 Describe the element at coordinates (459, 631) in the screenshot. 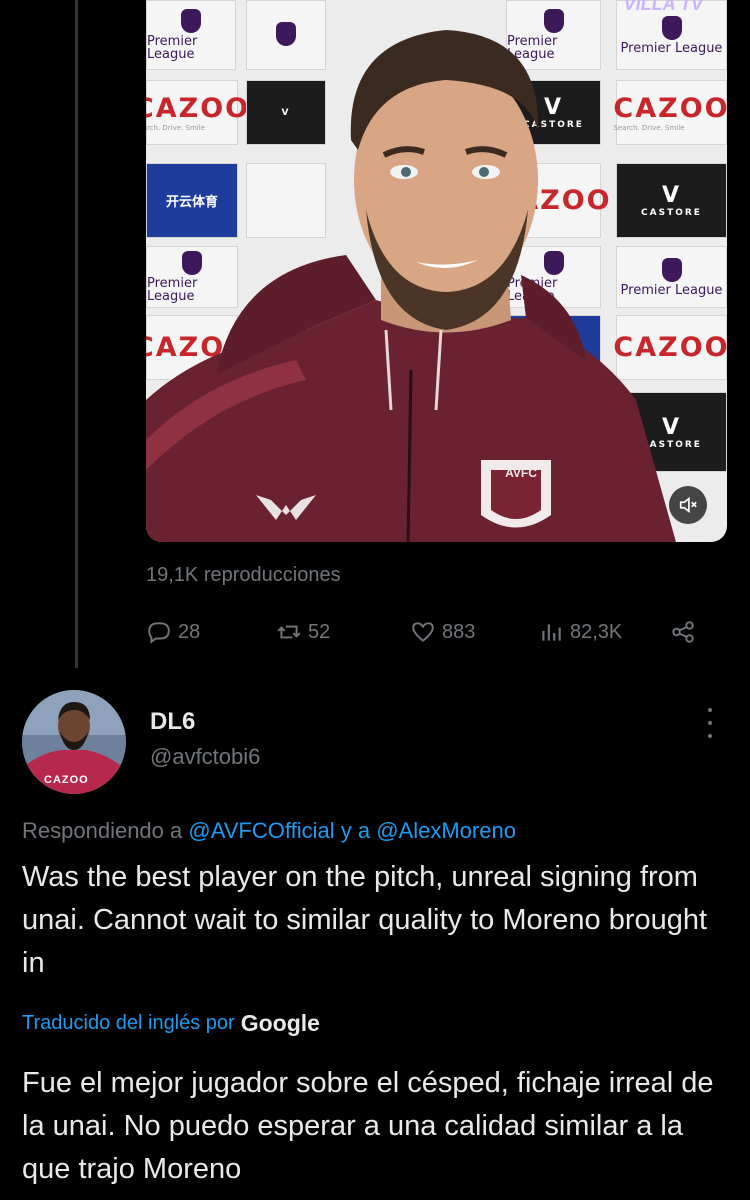

I see `like-count: 883` at that location.